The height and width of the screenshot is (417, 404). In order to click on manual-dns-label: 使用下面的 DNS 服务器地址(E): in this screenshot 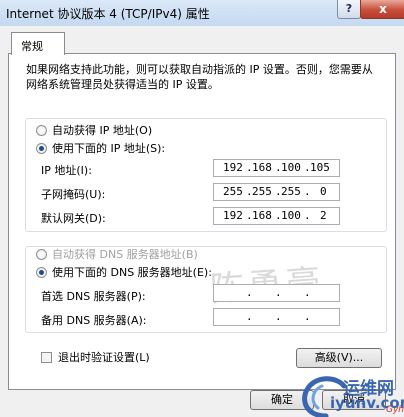, I will do `click(132, 272)`.